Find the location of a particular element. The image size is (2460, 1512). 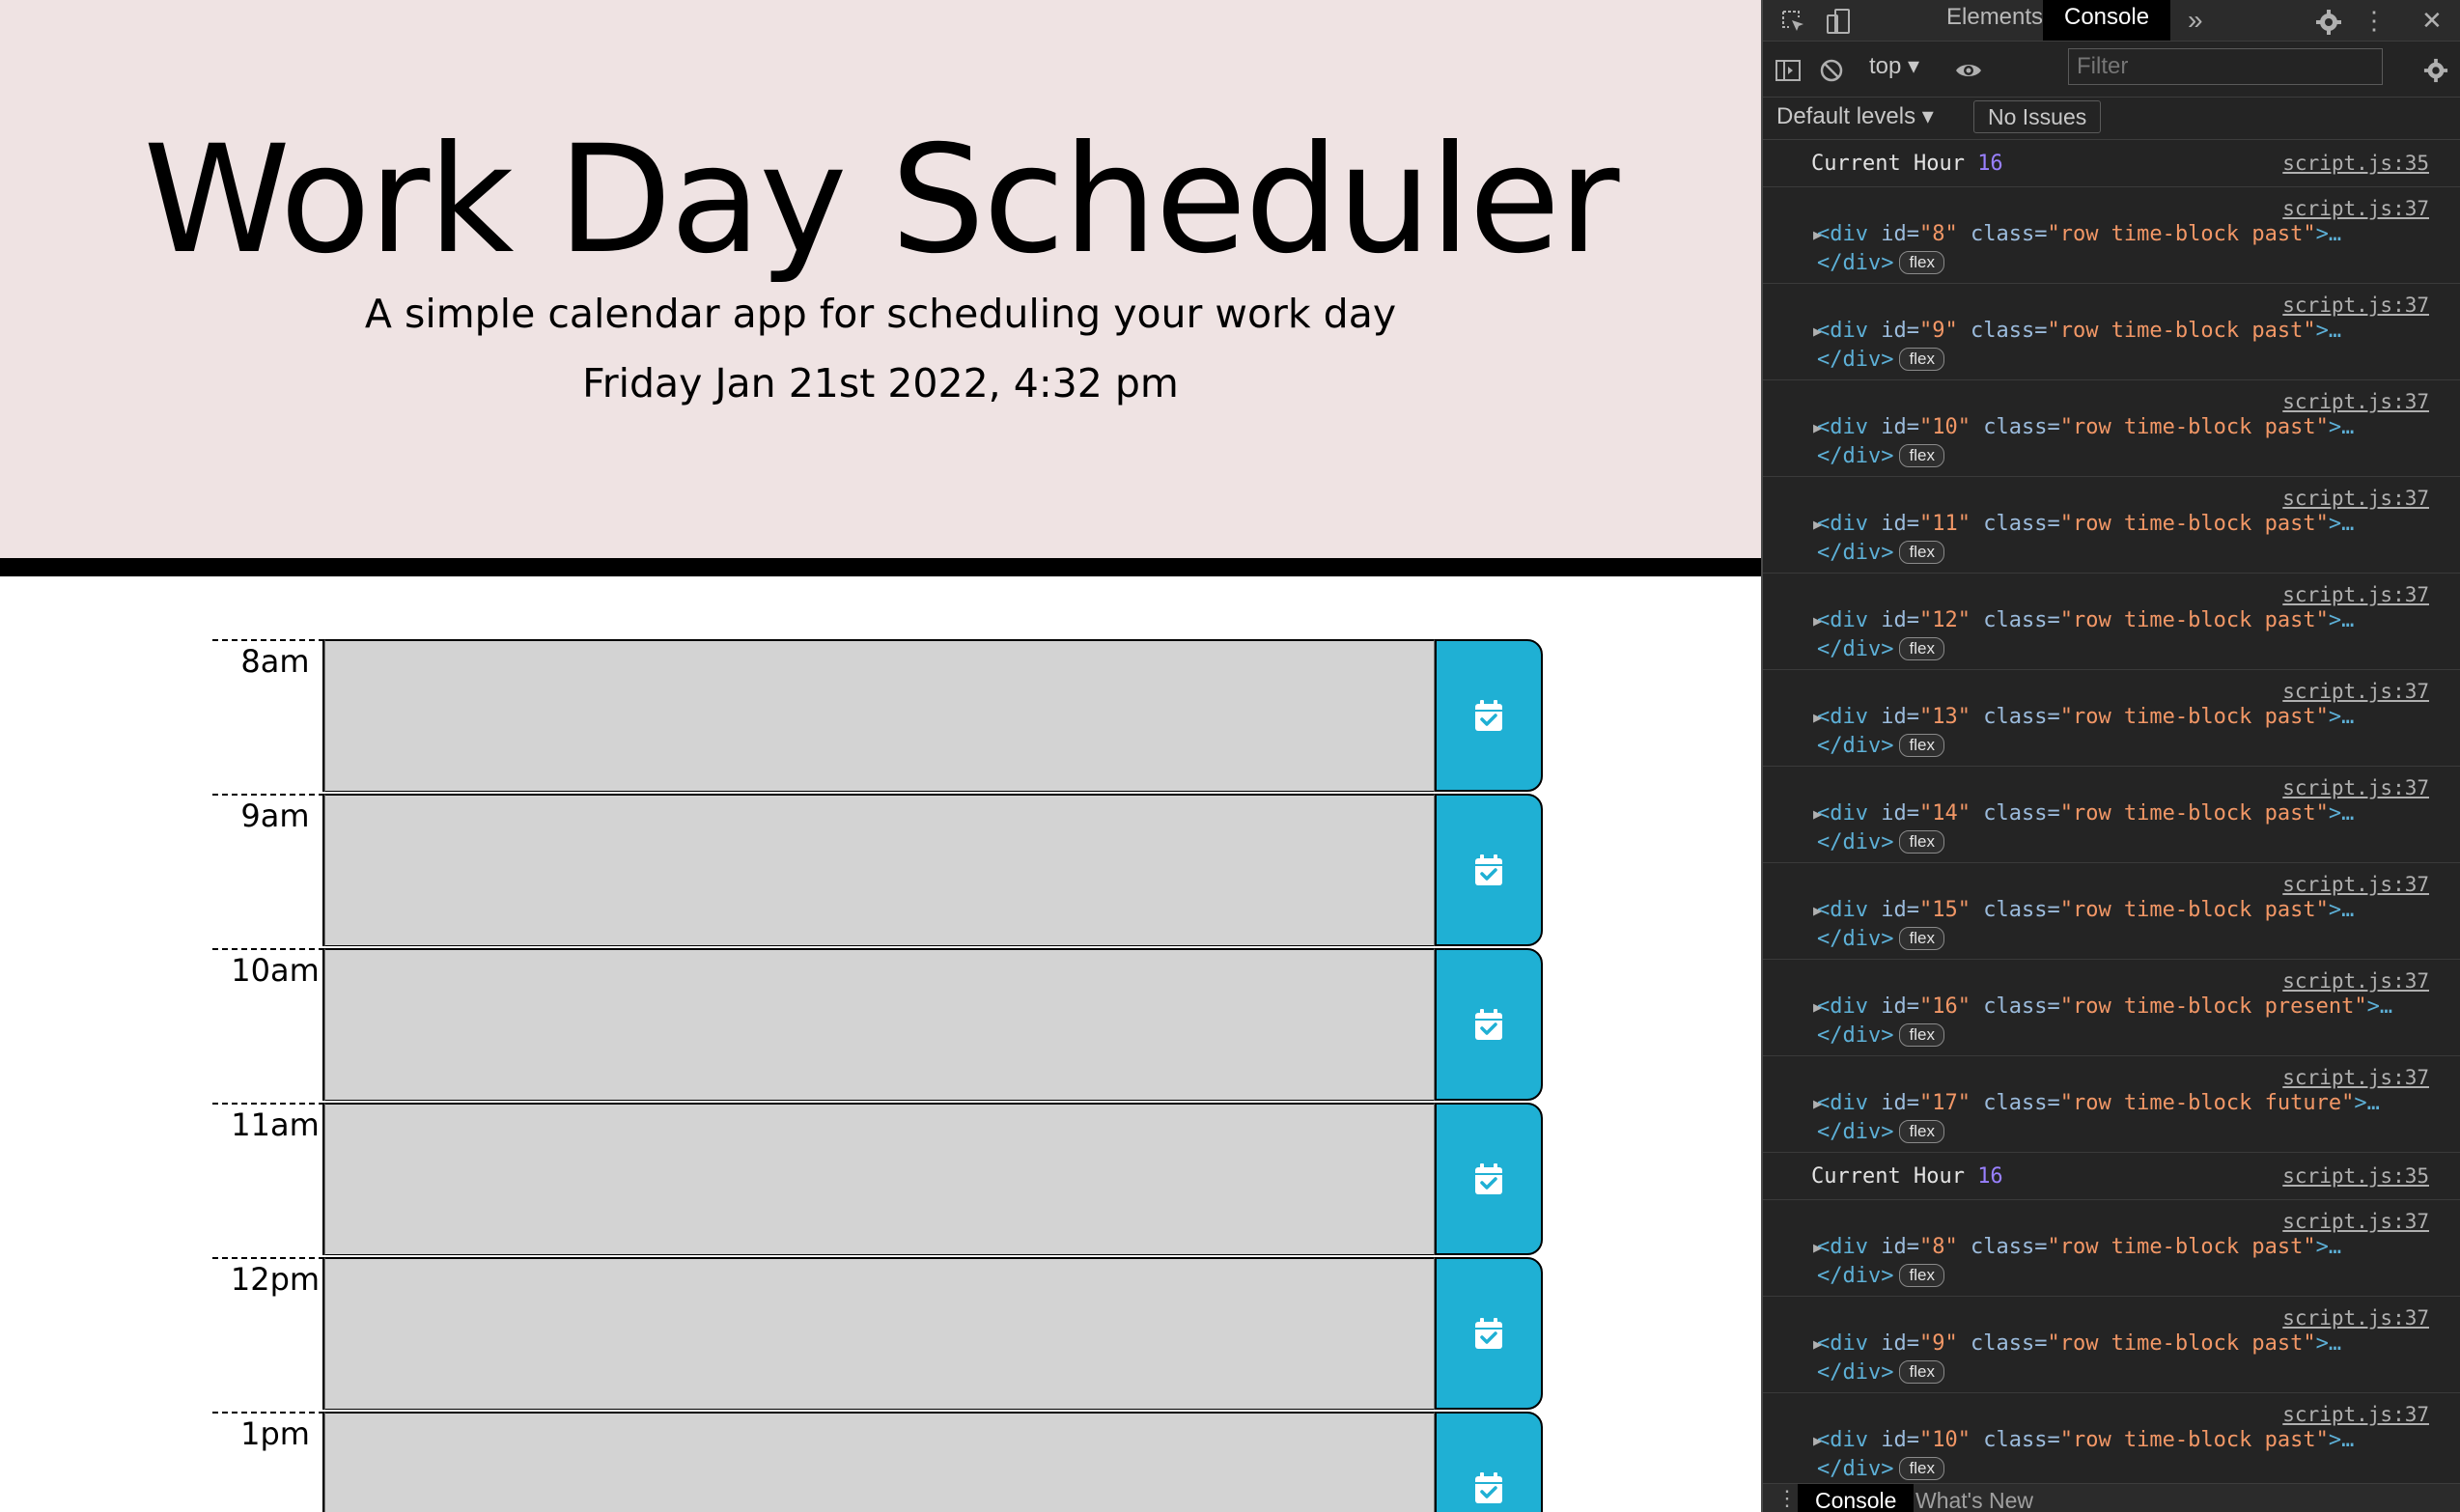

drawer-tab-whats-new: What's New is located at coordinates (1974, 1498).